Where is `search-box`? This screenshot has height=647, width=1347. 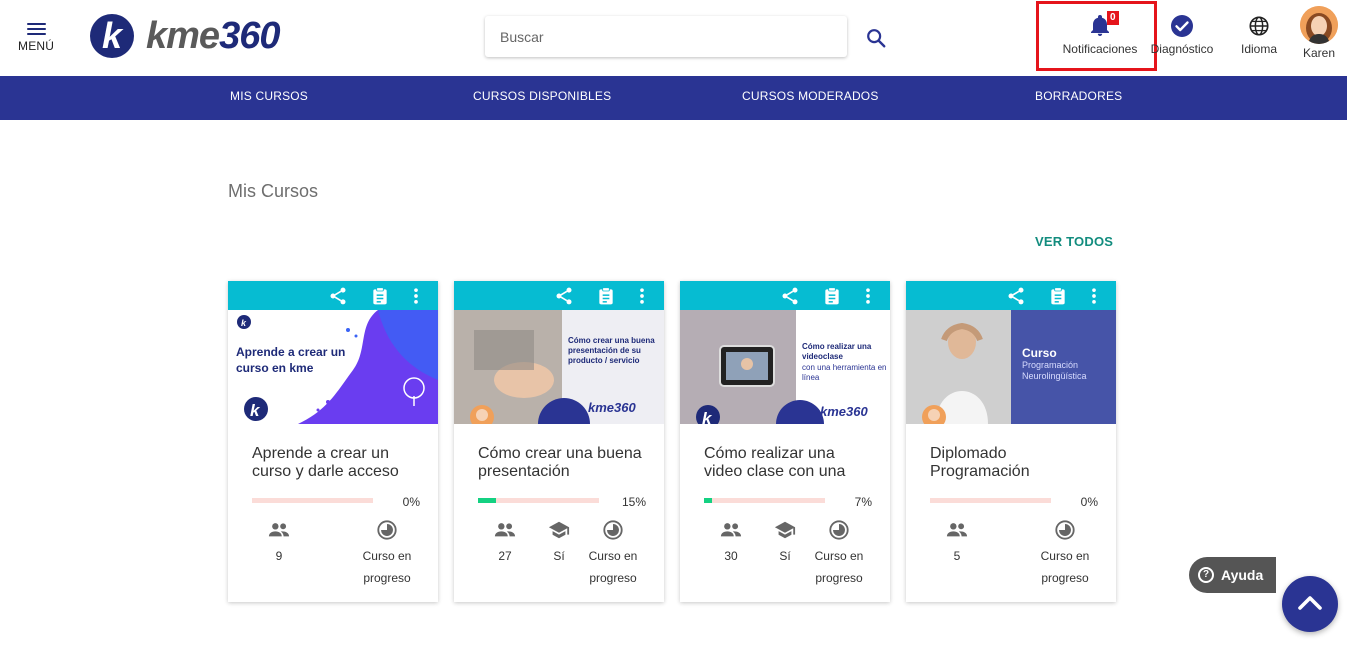
search-box is located at coordinates (666, 36).